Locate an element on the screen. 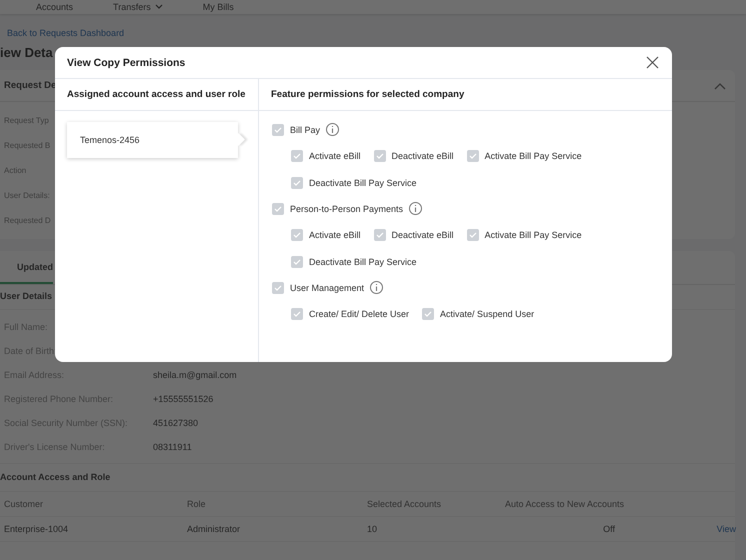 The height and width of the screenshot is (560, 746). column-header: Auto Access to New Accounts is located at coordinates (564, 504).